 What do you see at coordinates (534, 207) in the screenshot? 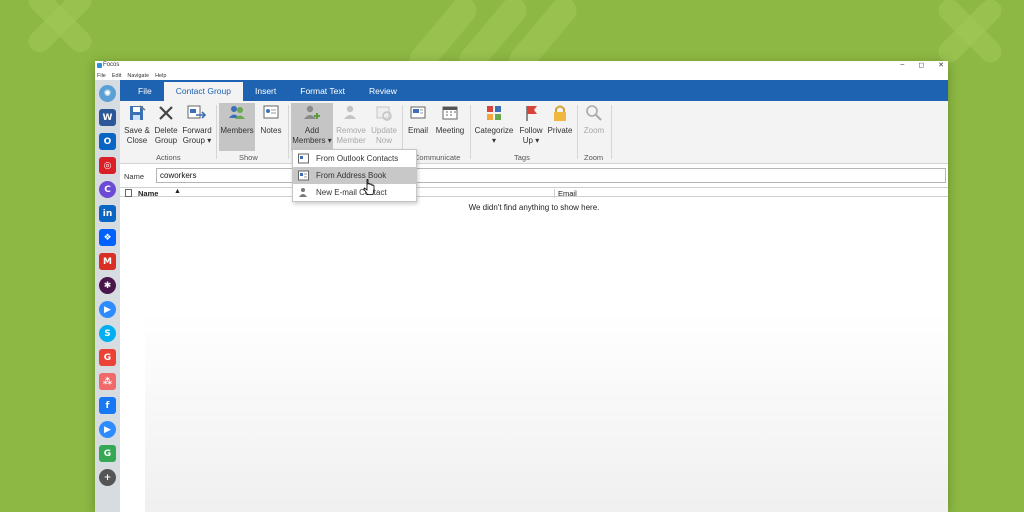
I see `empty-list-message: We didn't find anything to show here.` at bounding box center [534, 207].